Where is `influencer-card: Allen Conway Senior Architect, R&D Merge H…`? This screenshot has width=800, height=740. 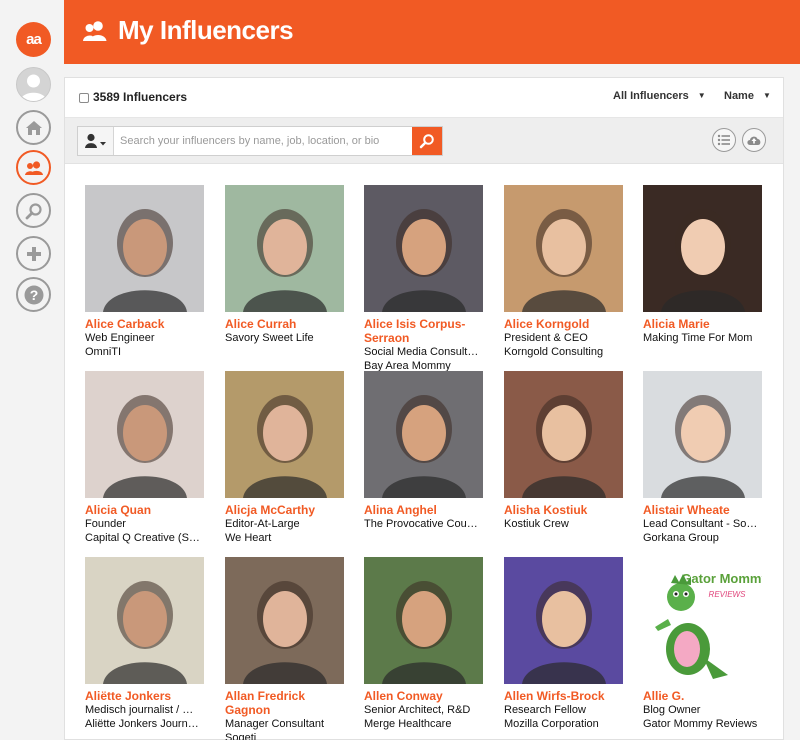 influencer-card: Allen Conway Senior Architect, R&D Merge H… is located at coordinates (426, 644).